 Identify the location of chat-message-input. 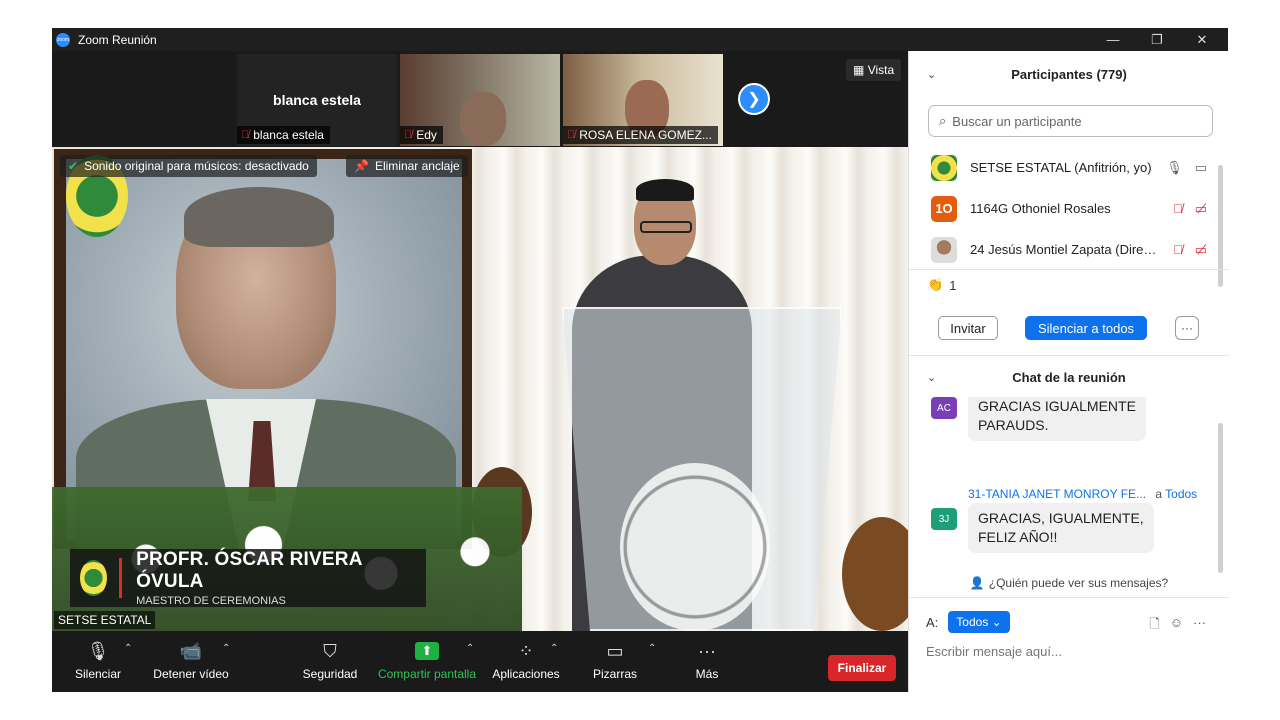
(1066, 651).